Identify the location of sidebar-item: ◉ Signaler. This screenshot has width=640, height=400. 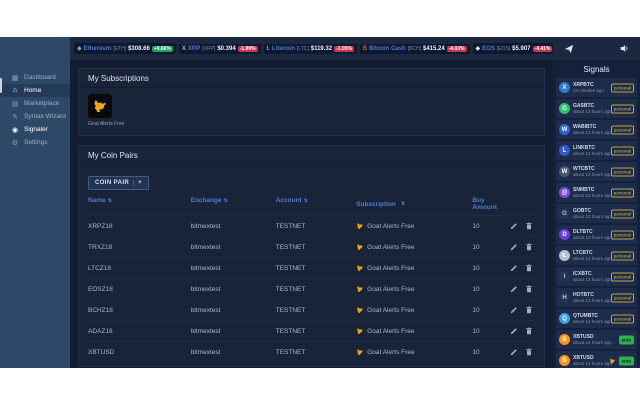
(35, 129).